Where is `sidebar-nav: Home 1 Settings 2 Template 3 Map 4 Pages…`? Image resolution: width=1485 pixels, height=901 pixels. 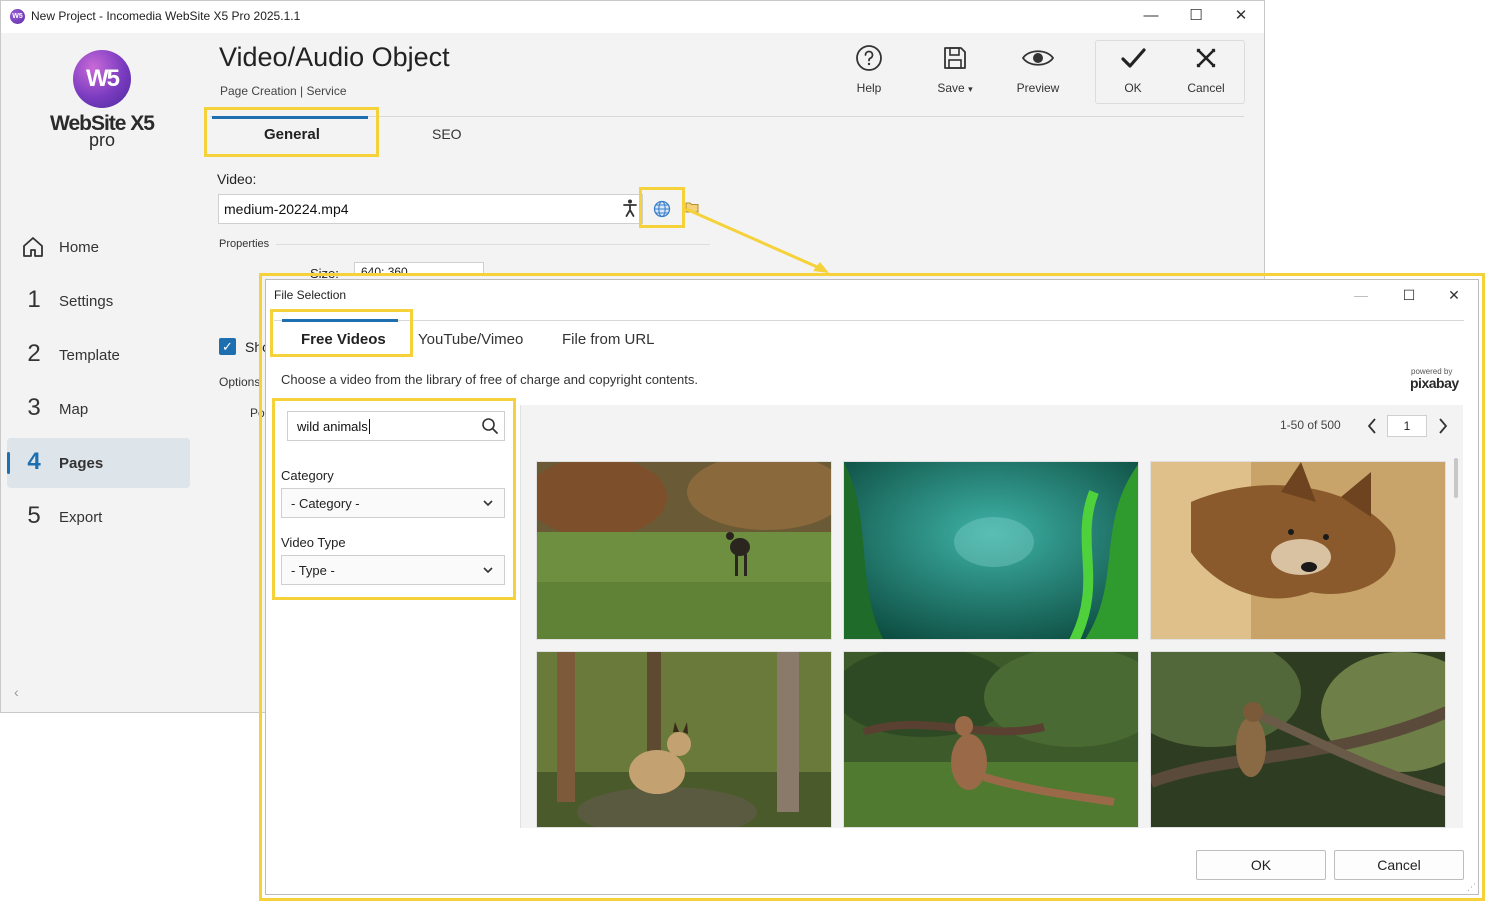
sidebar-nav: Home 1 Settings 2 Template 3 Map 4 Pages… is located at coordinates (98, 384).